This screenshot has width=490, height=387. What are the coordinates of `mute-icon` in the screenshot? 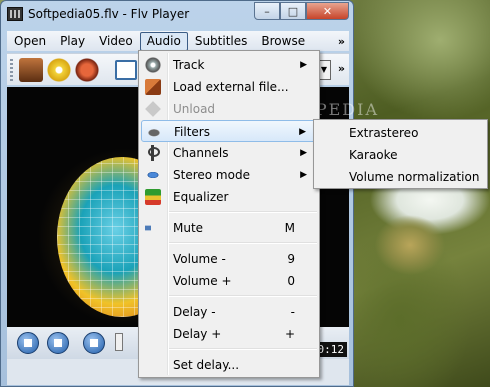 It's located at (151, 228).